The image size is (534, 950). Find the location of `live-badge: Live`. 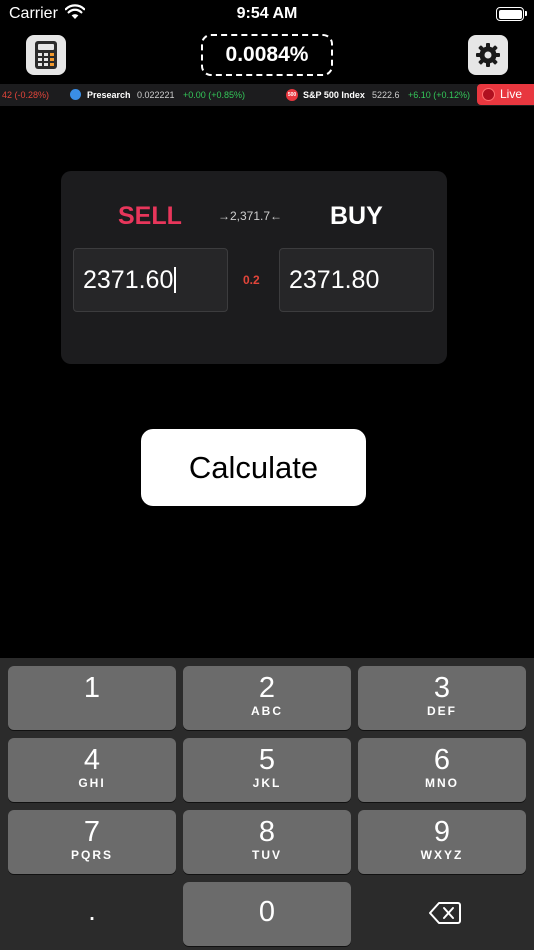

live-badge: Live is located at coordinates (505, 94).